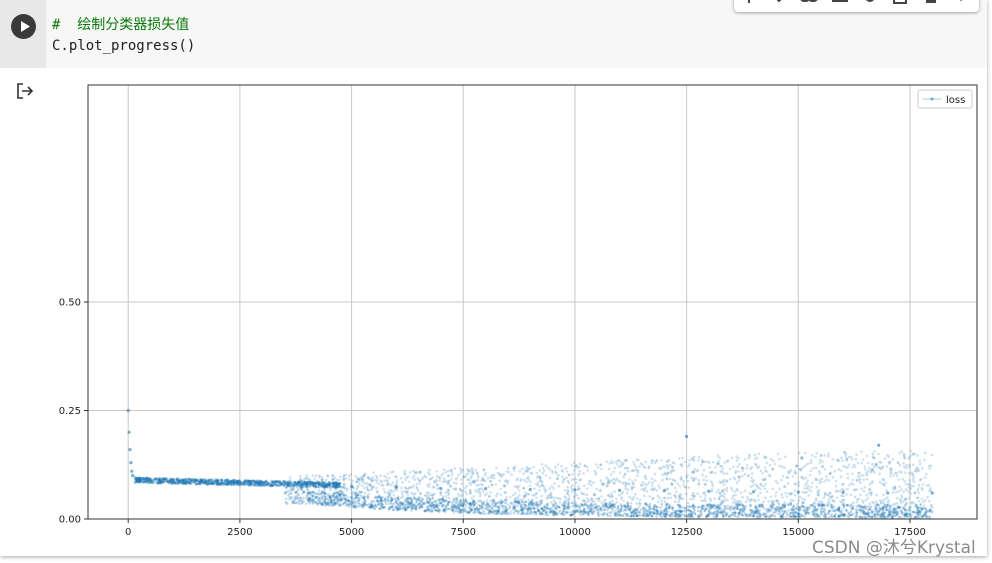 This screenshot has height=563, width=992. What do you see at coordinates (25, 91) in the screenshot?
I see `output-redirect-icon` at bounding box center [25, 91].